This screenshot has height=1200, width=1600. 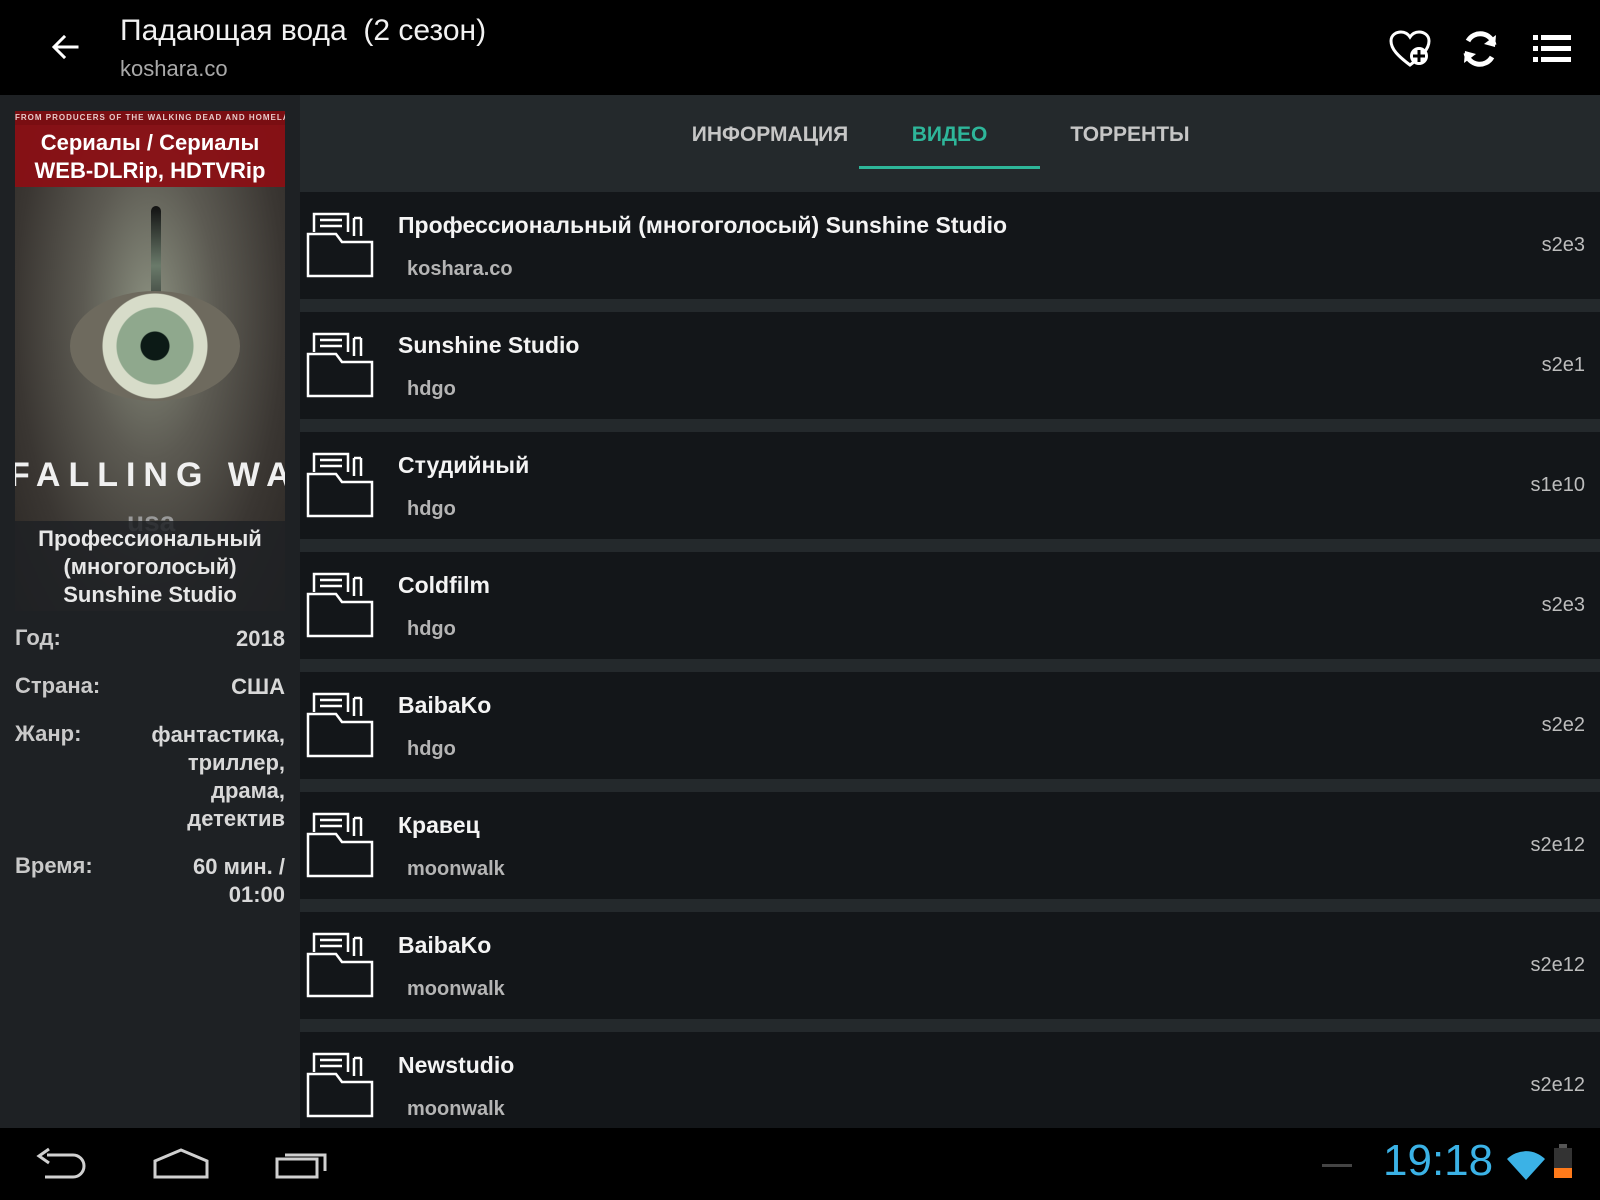 I want to click on nav-recents-icon, so click(x=301, y=1164).